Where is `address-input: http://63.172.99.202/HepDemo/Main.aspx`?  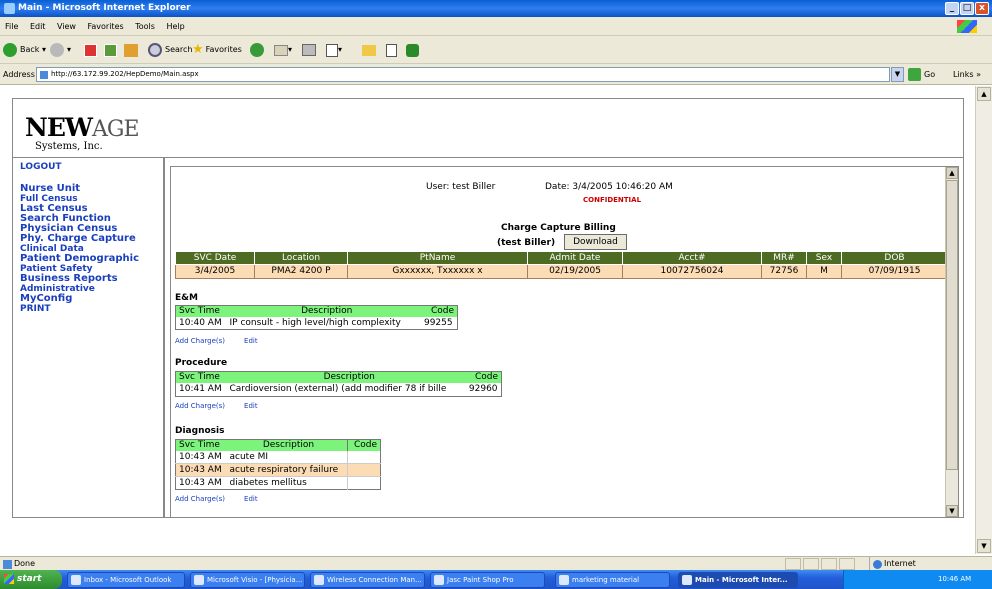 address-input: http://63.172.99.202/HepDemo/Main.aspx is located at coordinates (463, 74).